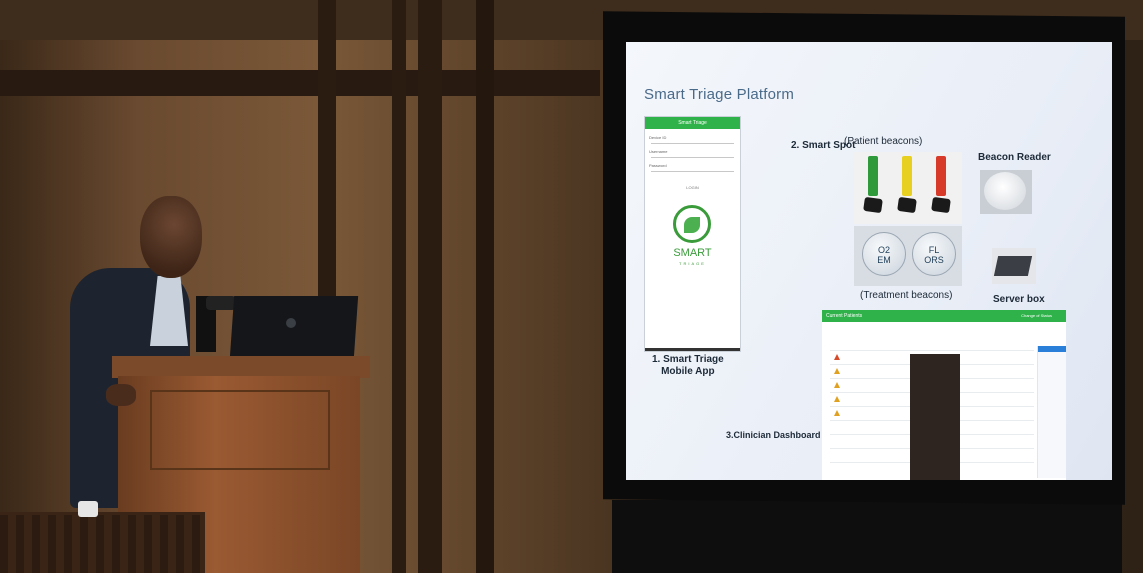 This screenshot has height=573, width=1143. Describe the element at coordinates (692, 187) in the screenshot. I see `login-button: LOGIN` at that location.